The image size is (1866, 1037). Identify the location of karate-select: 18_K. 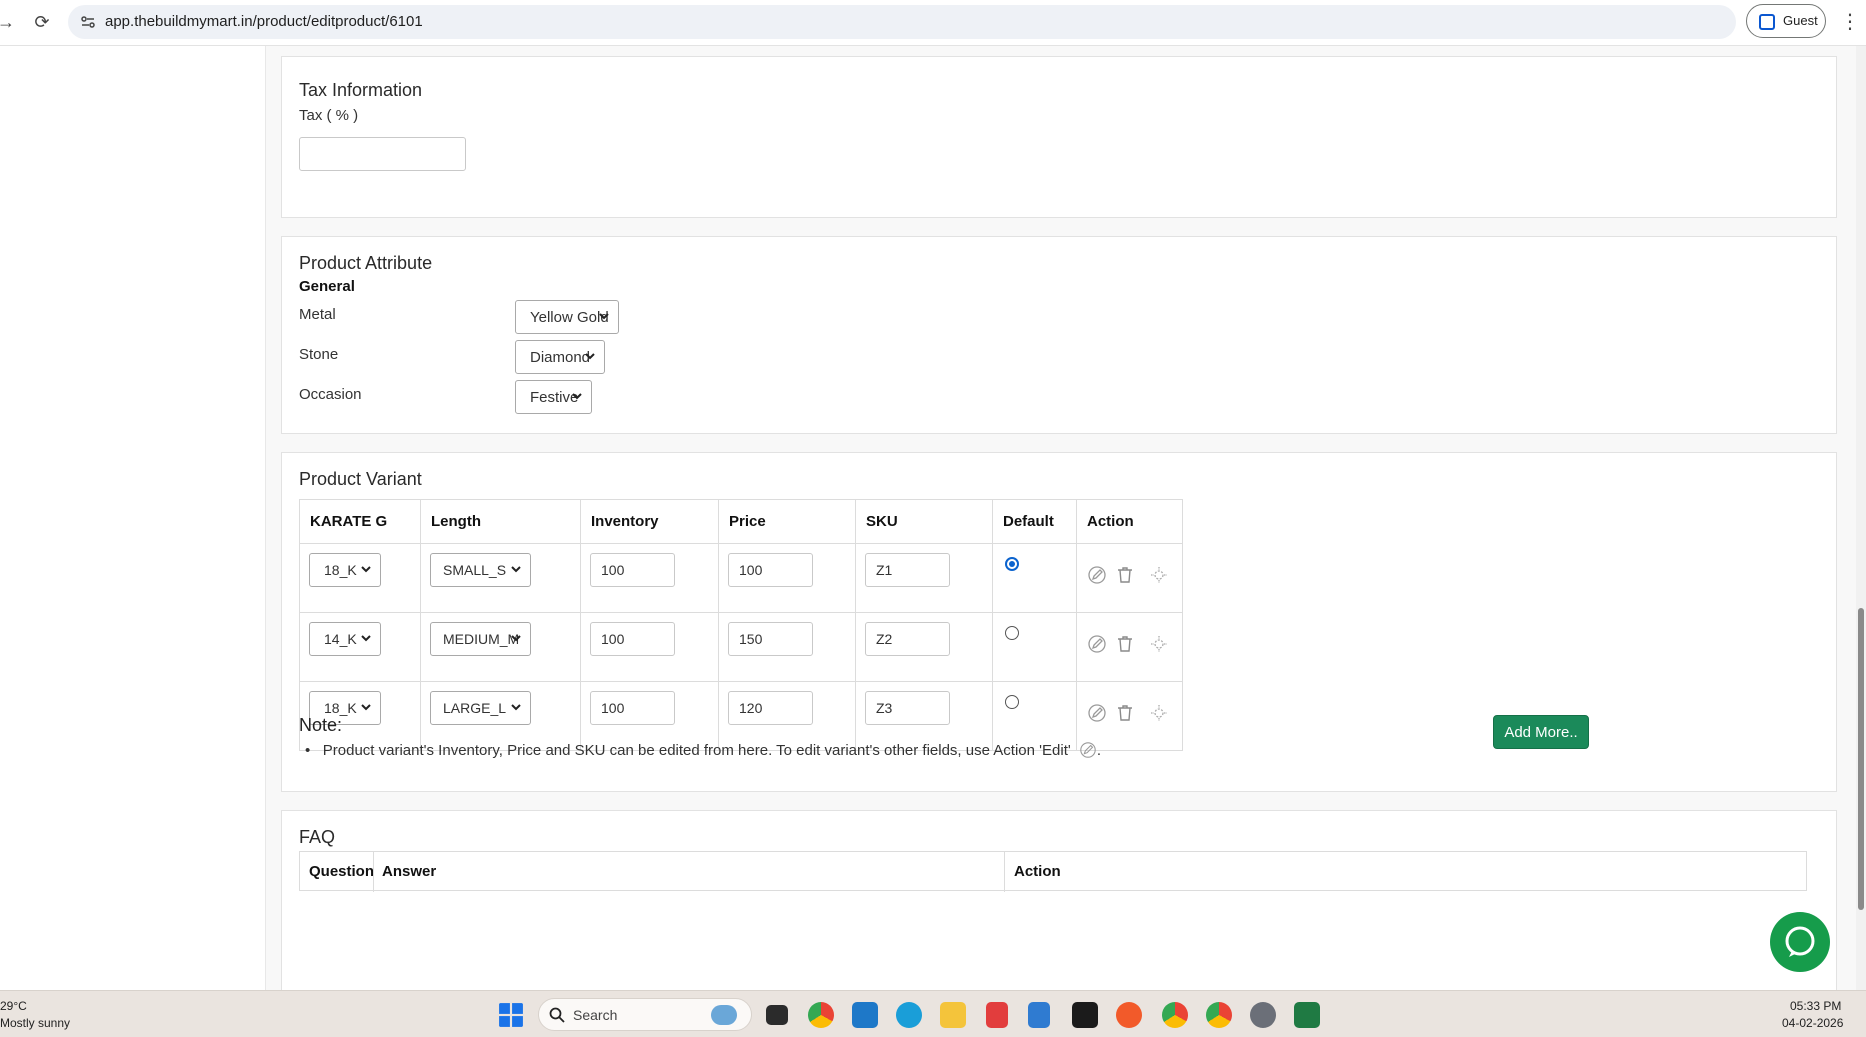
(345, 570).